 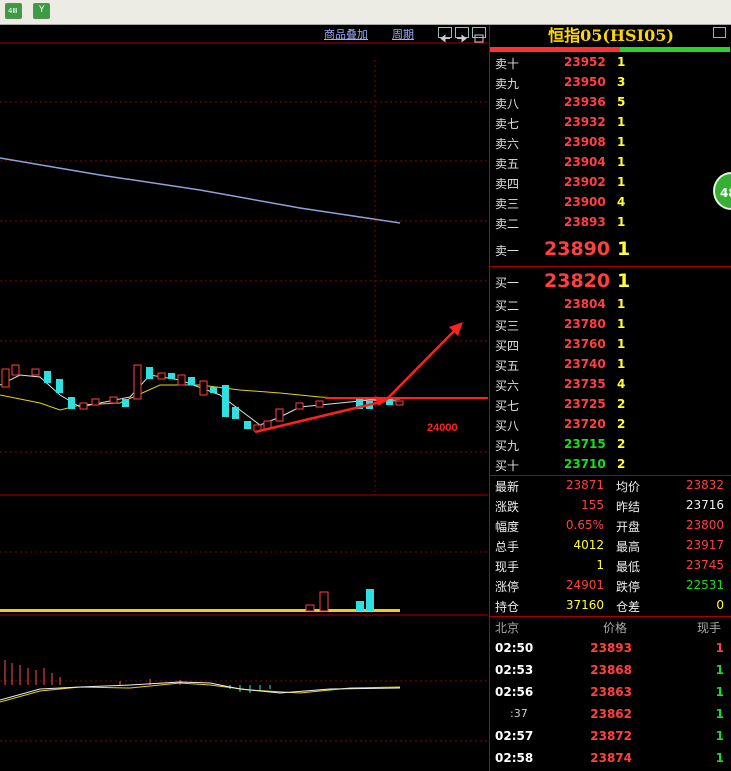 I want to click on stat-value: 23716, so click(x=704, y=505).